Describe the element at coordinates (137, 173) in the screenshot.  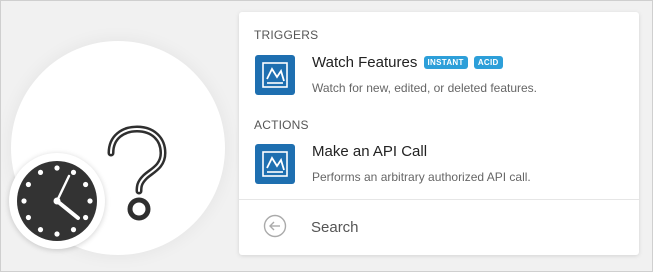
I see `question-mark-icon` at that location.